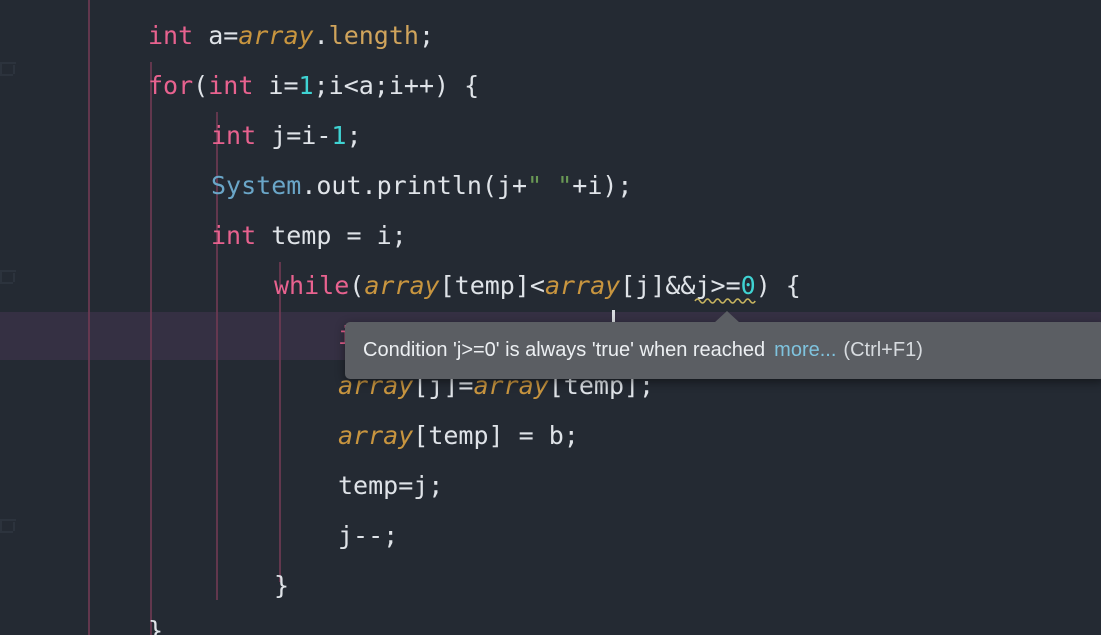  I want to click on token-index: [j]&&, so click(658, 285).